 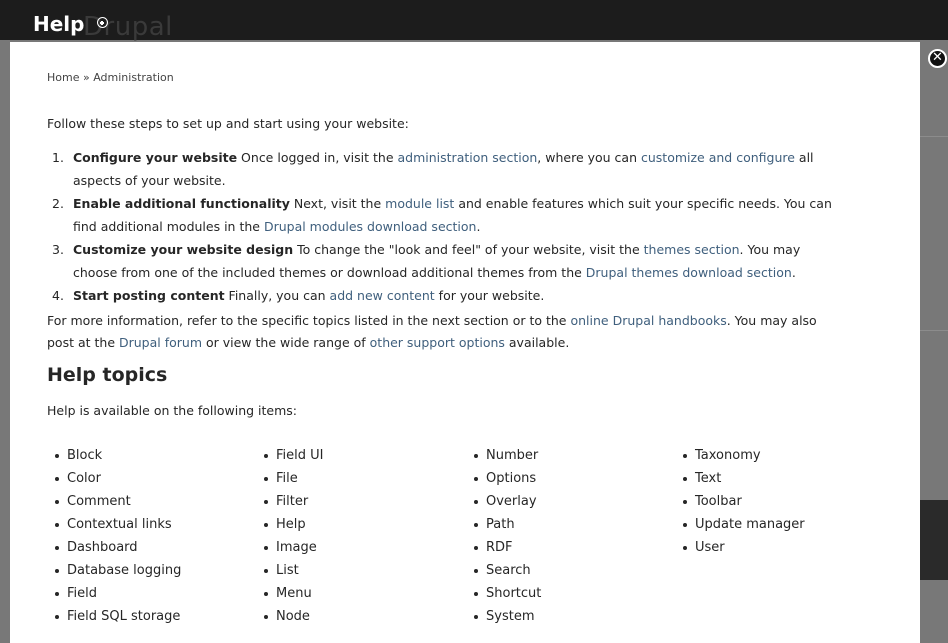 What do you see at coordinates (292, 570) in the screenshot?
I see `help-topic-link-list: List` at bounding box center [292, 570].